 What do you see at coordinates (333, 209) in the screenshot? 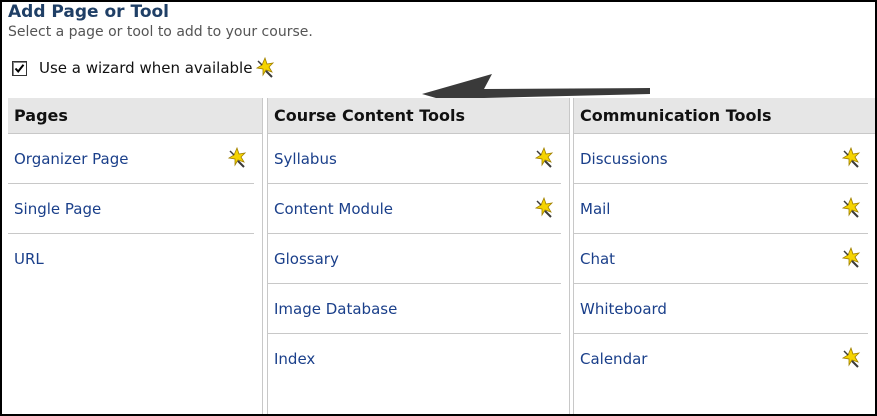
I see `item-label: Content Module` at bounding box center [333, 209].